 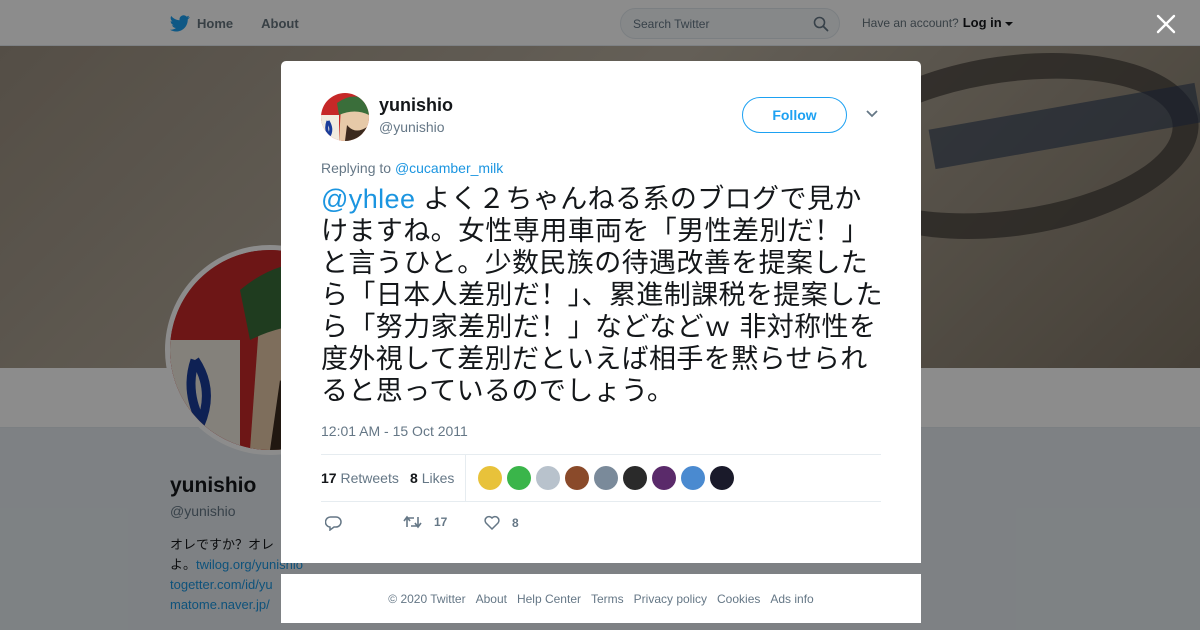 I want to click on footer-link: About, so click(x=491, y=599).